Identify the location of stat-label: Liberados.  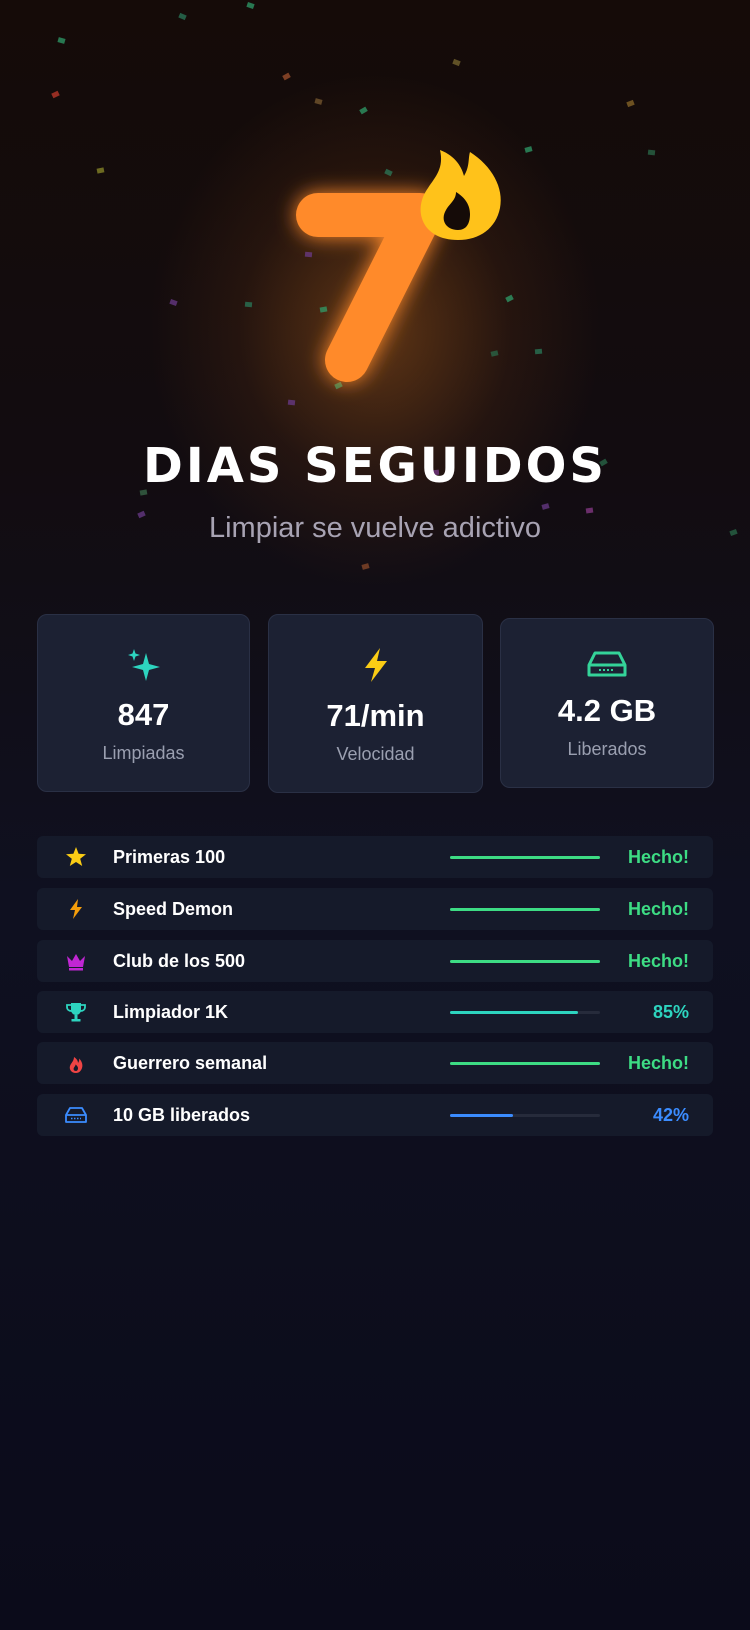
(607, 749).